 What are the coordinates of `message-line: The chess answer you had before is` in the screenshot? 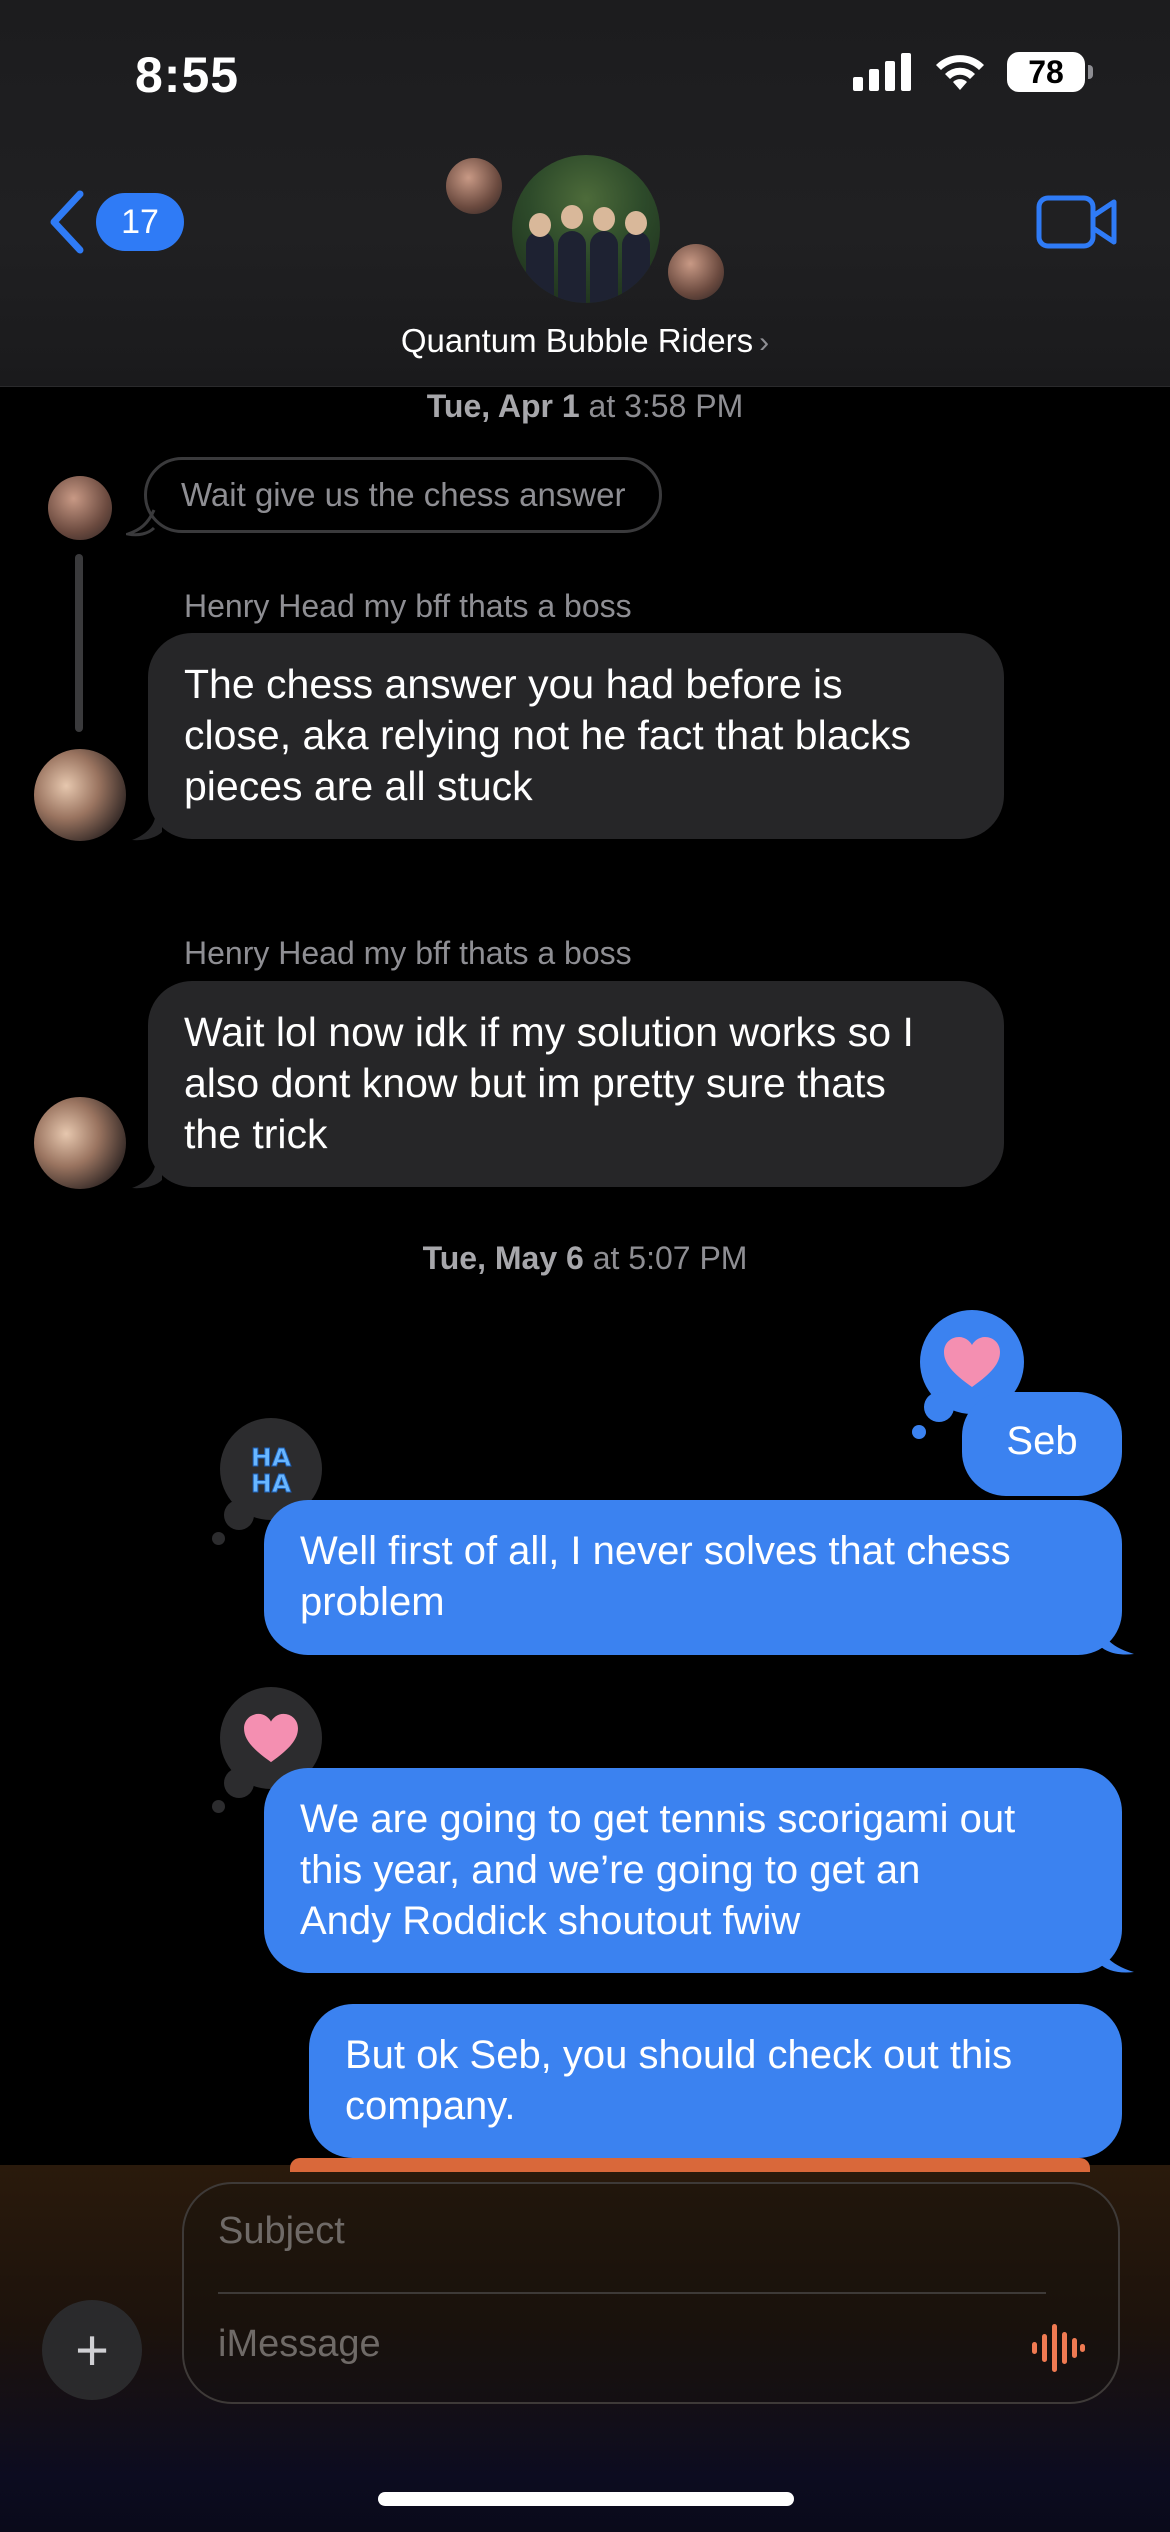 It's located at (513, 684).